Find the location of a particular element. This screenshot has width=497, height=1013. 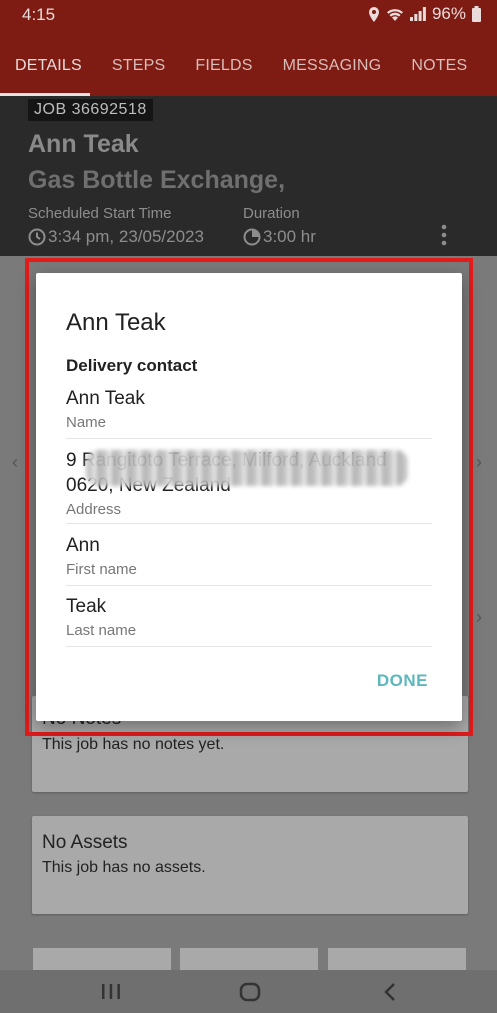

recent-apps-icon is located at coordinates (111, 993).